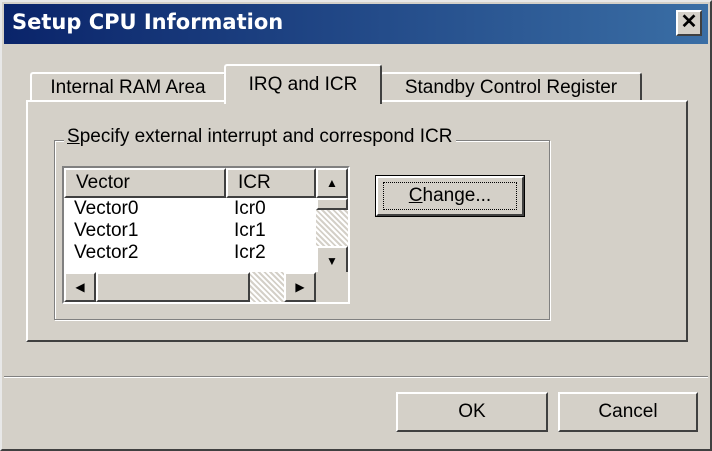 The width and height of the screenshot is (712, 451). Describe the element at coordinates (106, 208) in the screenshot. I see `vector-cell: Vector0` at that location.